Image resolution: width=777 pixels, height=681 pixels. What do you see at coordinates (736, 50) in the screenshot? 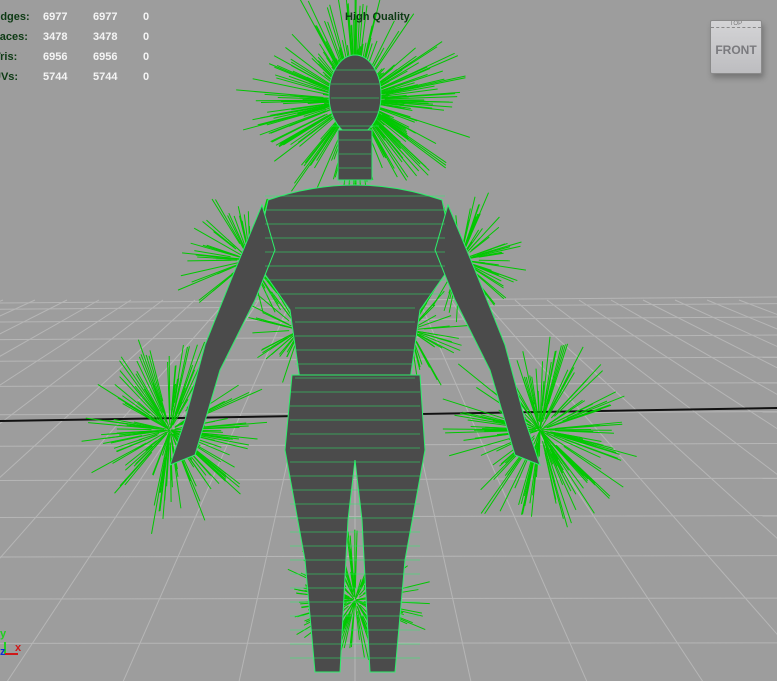
I see `view-cube-front: FRONT` at bounding box center [736, 50].